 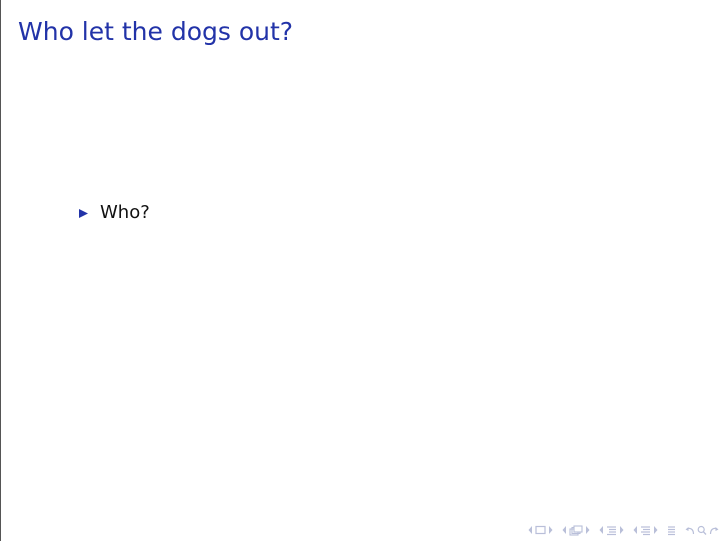 I want to click on section-prev-arrow-icon, so click(x=635, y=530).